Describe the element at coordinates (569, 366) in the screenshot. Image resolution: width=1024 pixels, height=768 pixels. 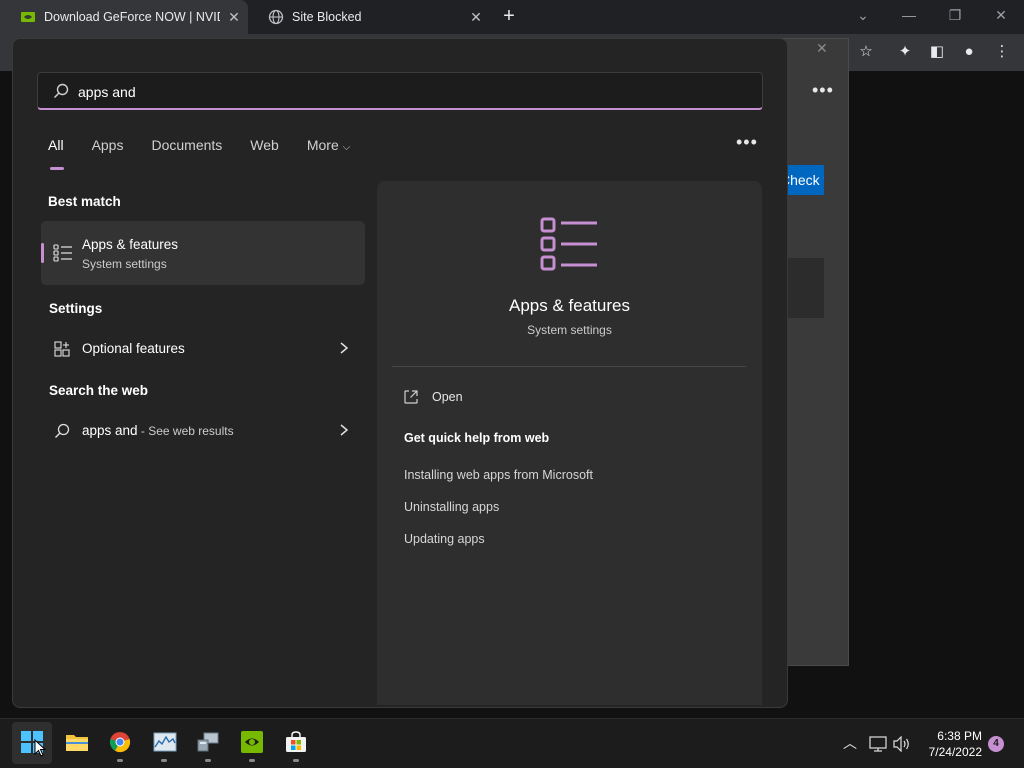
I see `divider` at that location.